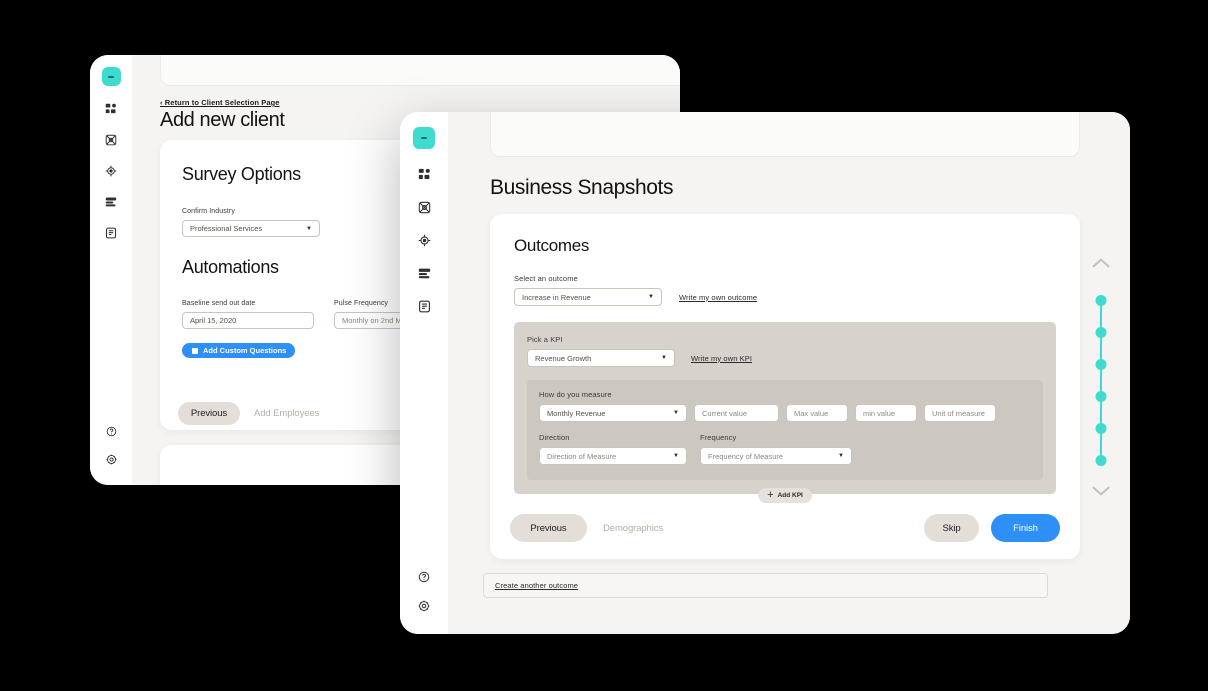 The width and height of the screenshot is (1208, 691). I want to click on frequency-dropdown: Frequency of Measure ▼, so click(776, 456).